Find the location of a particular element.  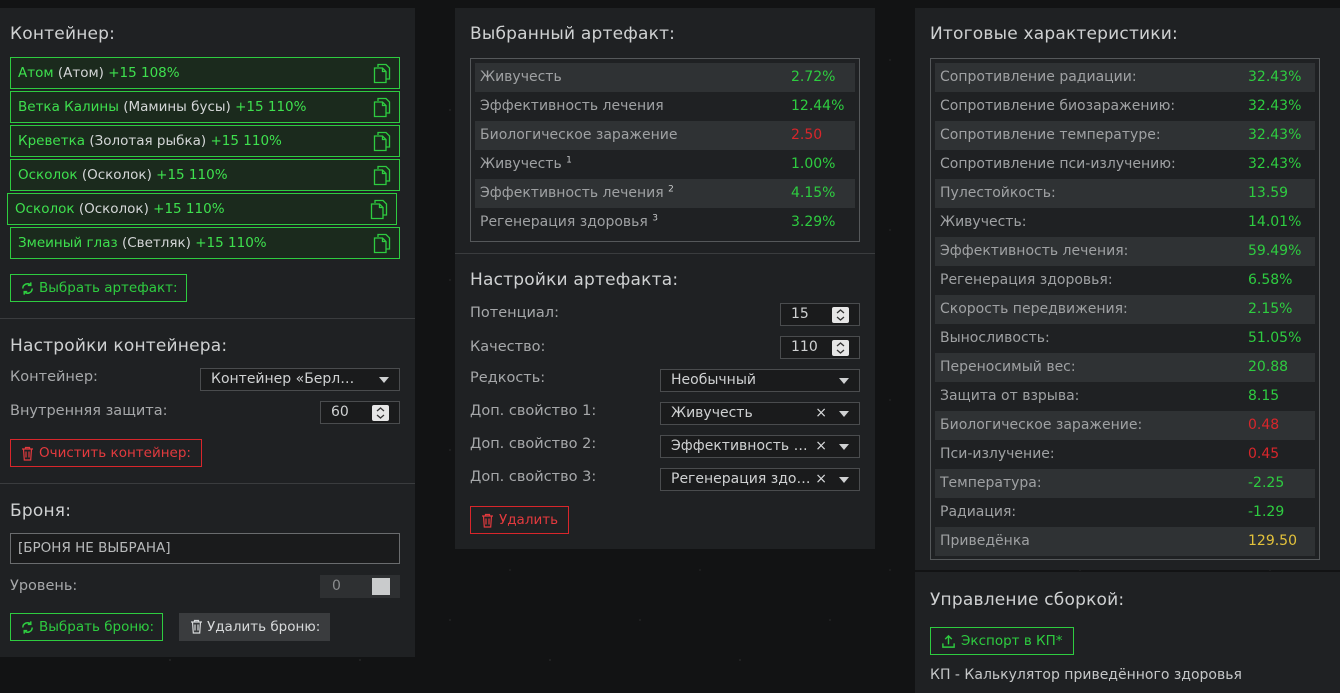

artifact-stat-row: Биологическое заражение 2.50 is located at coordinates (665, 135).